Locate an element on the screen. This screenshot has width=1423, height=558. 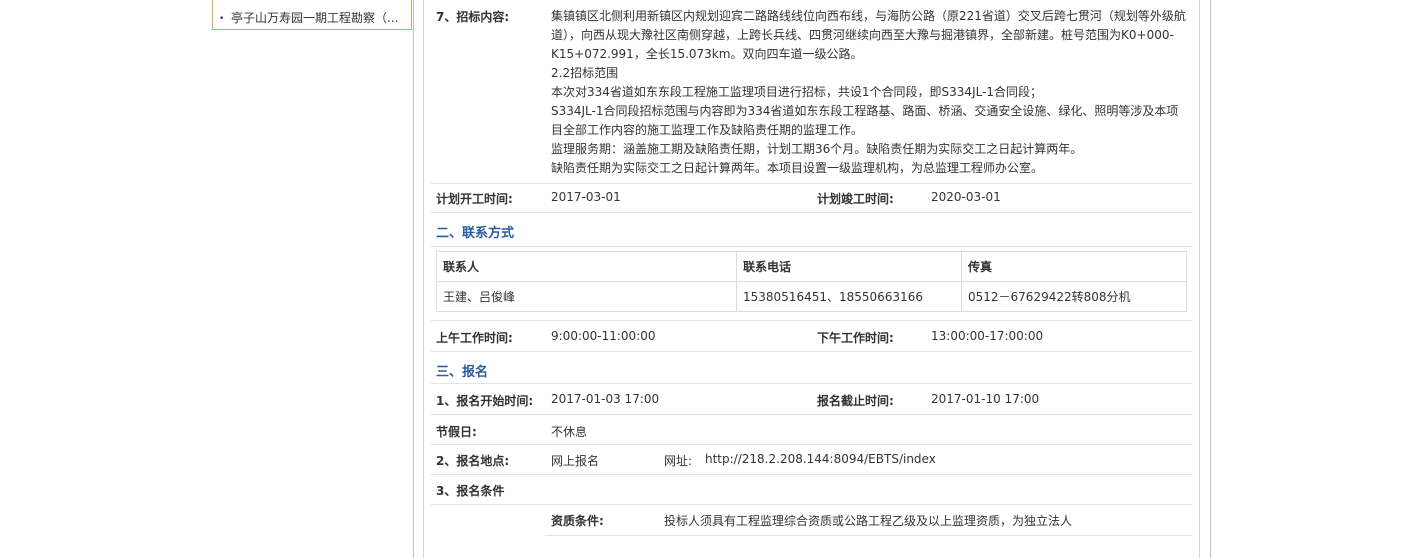
table-header-row: 联系人 联系电话 传真 is located at coordinates (811, 266).